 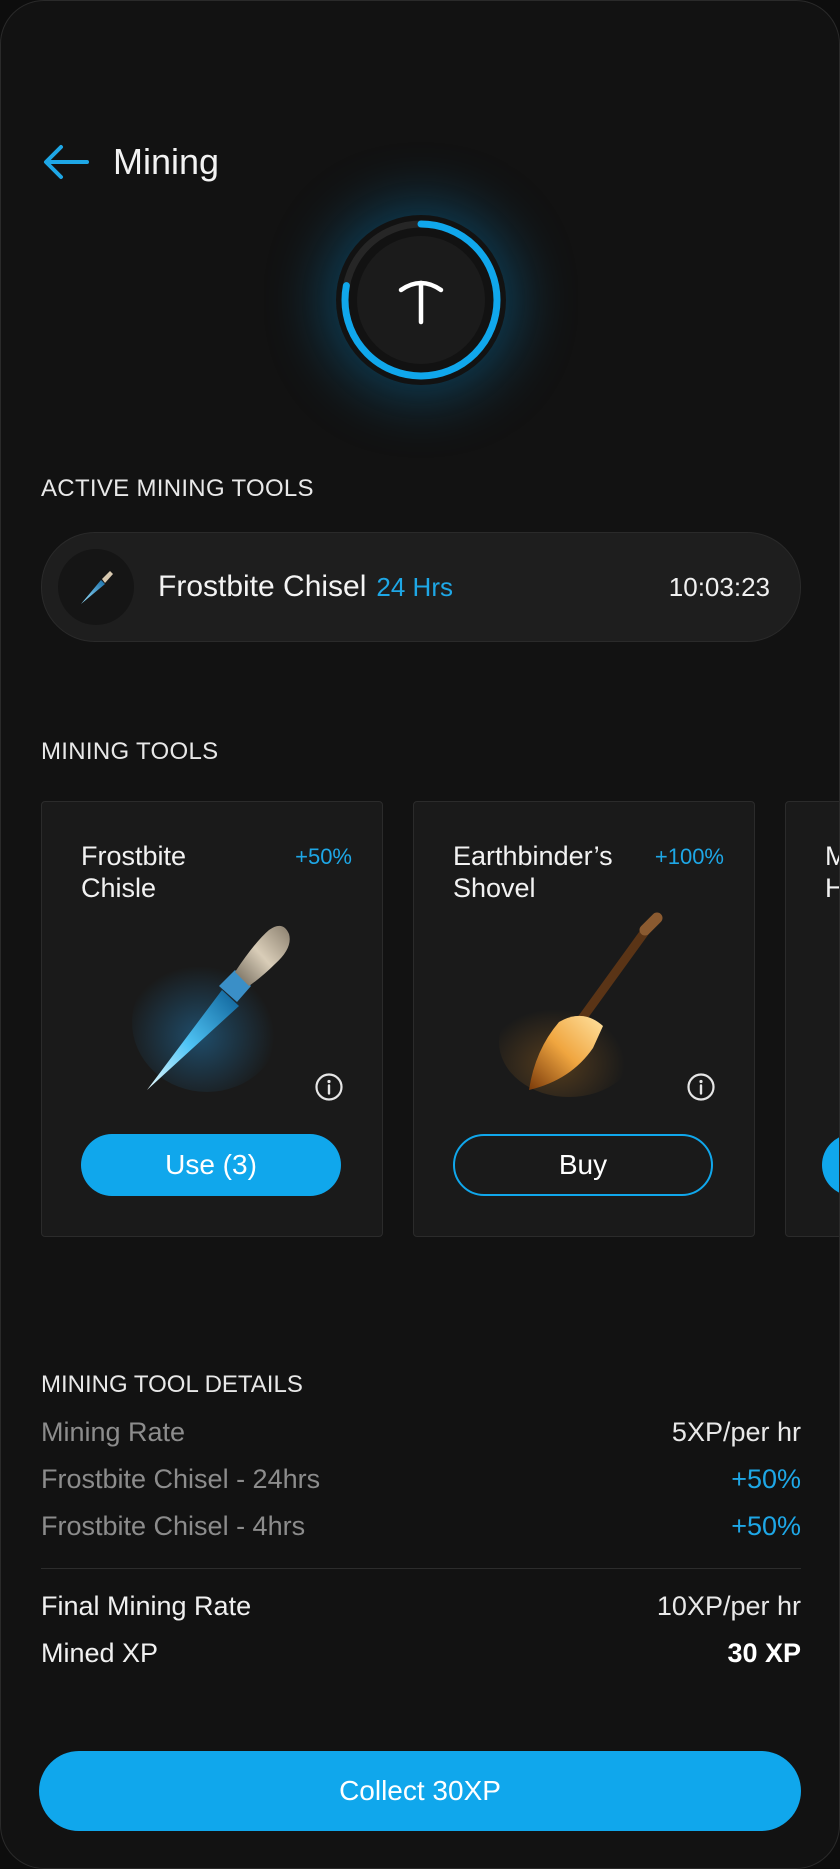 I want to click on use-button: Use (3), so click(x=211, y=1165).